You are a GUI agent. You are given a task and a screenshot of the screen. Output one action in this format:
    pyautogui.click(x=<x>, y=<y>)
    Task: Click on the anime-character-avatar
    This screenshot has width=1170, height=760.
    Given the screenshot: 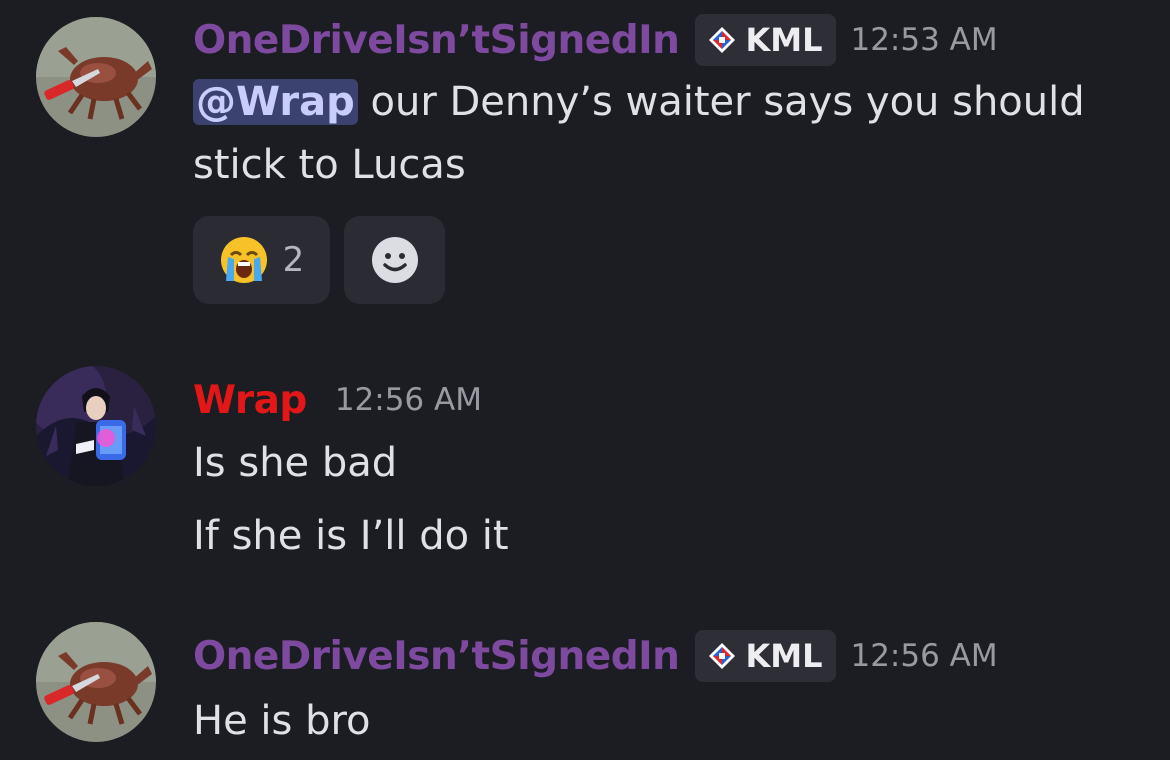 What is the action you would take?
    pyautogui.click(x=96, y=426)
    